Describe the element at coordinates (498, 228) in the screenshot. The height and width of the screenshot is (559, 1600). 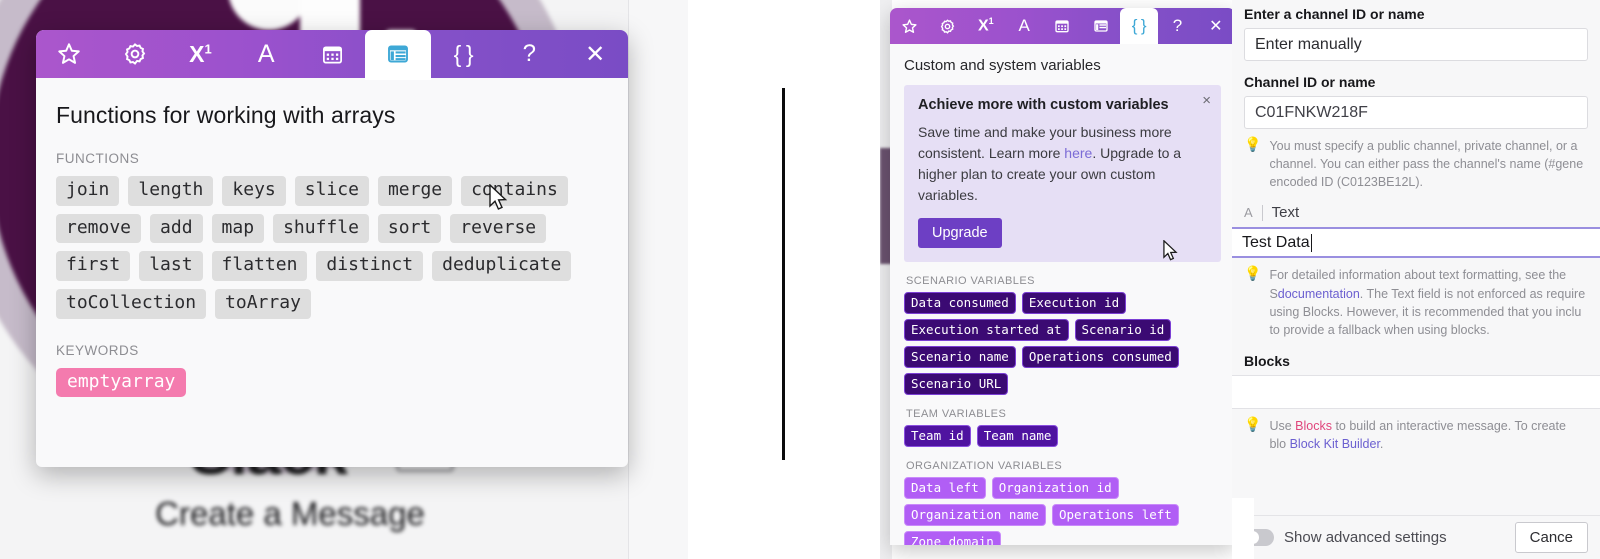
I see `function-chip: reverse` at that location.